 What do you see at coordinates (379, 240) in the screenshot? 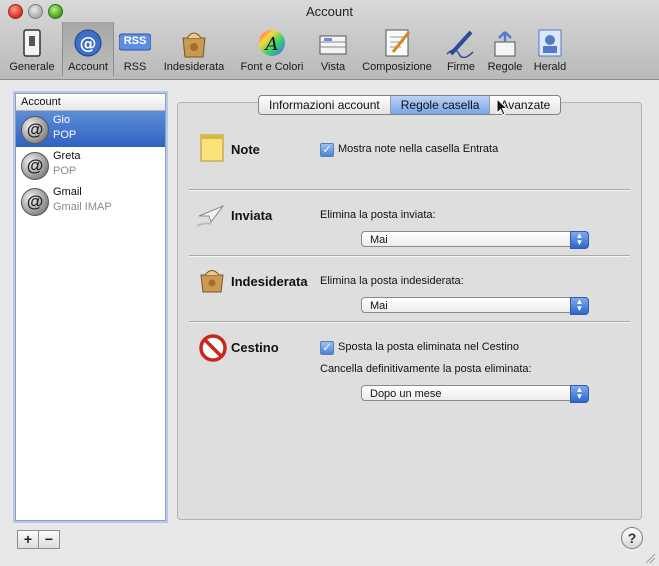
I see `sent-delete-value: Mai` at bounding box center [379, 240].